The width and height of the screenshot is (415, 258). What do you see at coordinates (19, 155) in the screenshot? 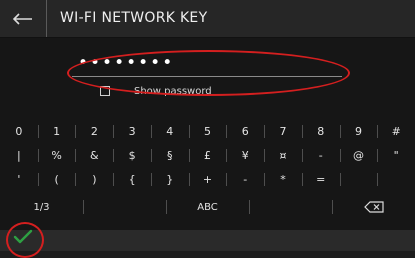
I see `key-pipe: |` at bounding box center [19, 155].